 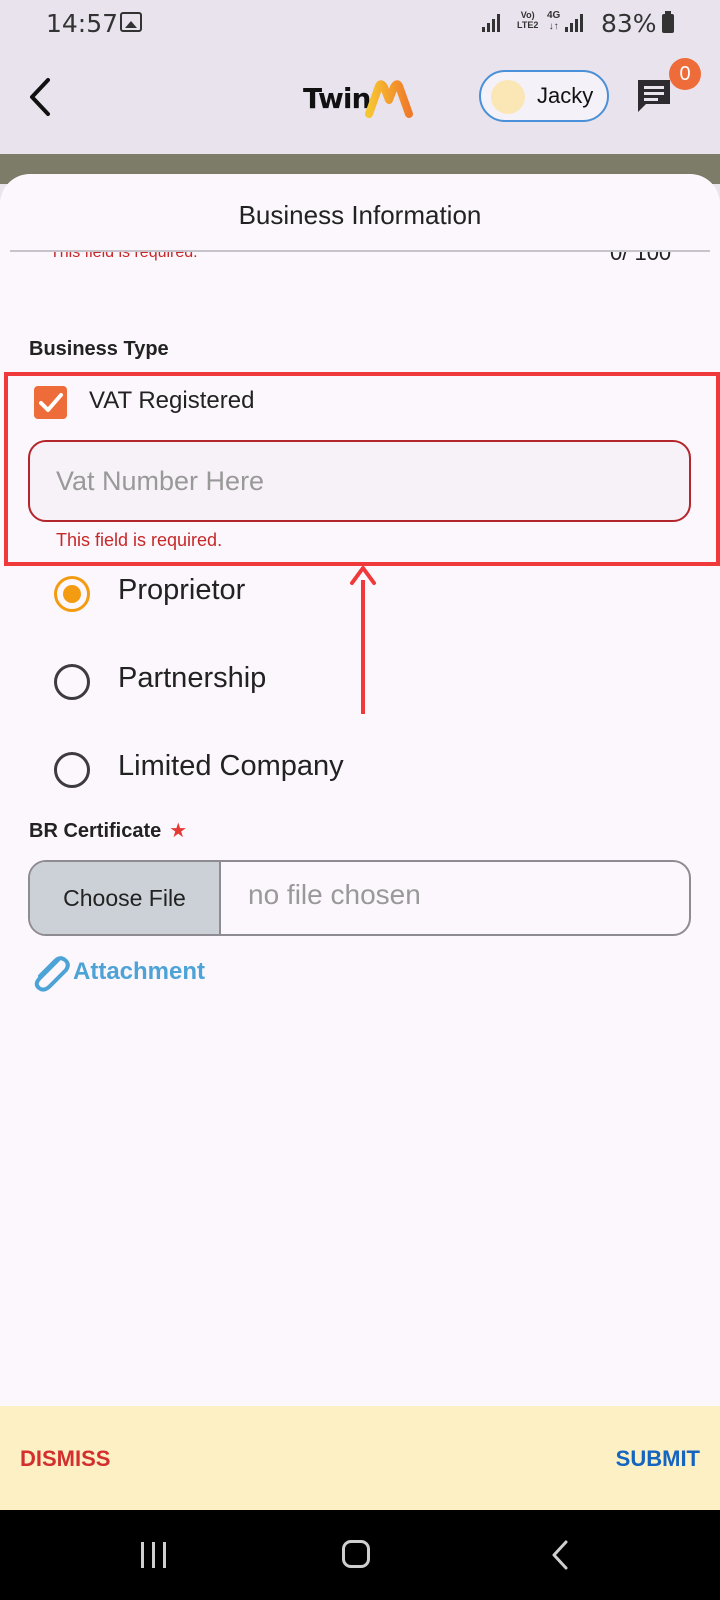 I want to click on arrow-head-icon, so click(x=363, y=575).